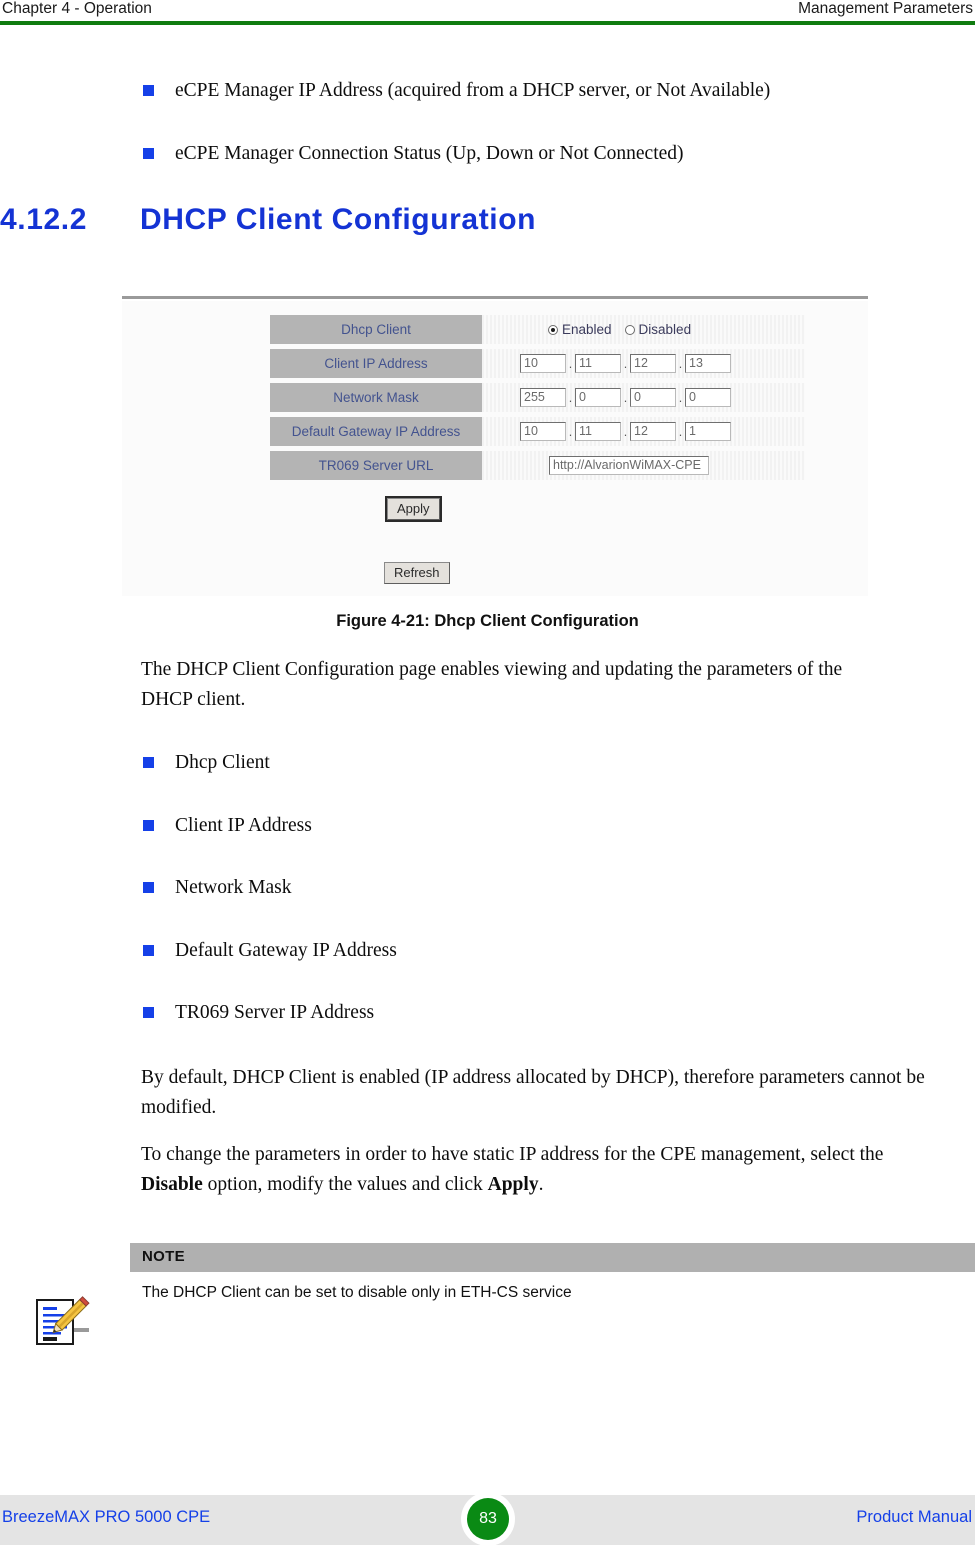 Image resolution: width=975 pixels, height=1546 pixels. Describe the element at coordinates (487, 23) in the screenshot. I see `header-divider-rule` at that location.